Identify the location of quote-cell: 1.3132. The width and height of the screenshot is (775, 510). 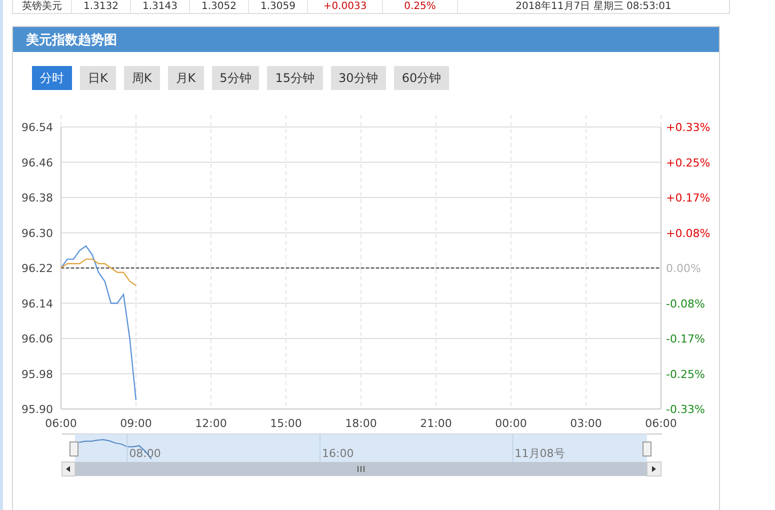
(101, 6).